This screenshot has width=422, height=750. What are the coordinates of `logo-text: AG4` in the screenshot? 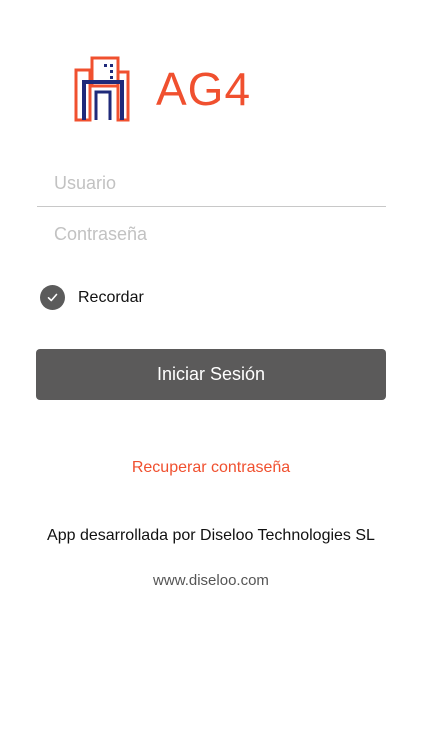 It's located at (204, 89).